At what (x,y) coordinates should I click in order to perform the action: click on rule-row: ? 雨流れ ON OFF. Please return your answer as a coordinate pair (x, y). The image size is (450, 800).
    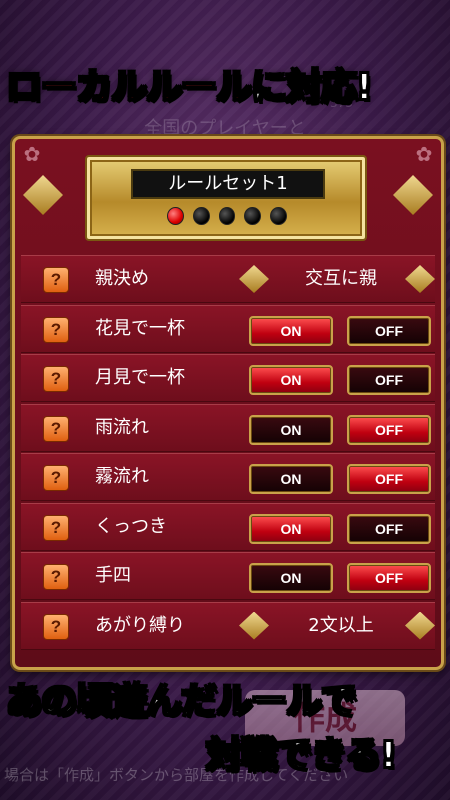
    Looking at the image, I should click on (228, 427).